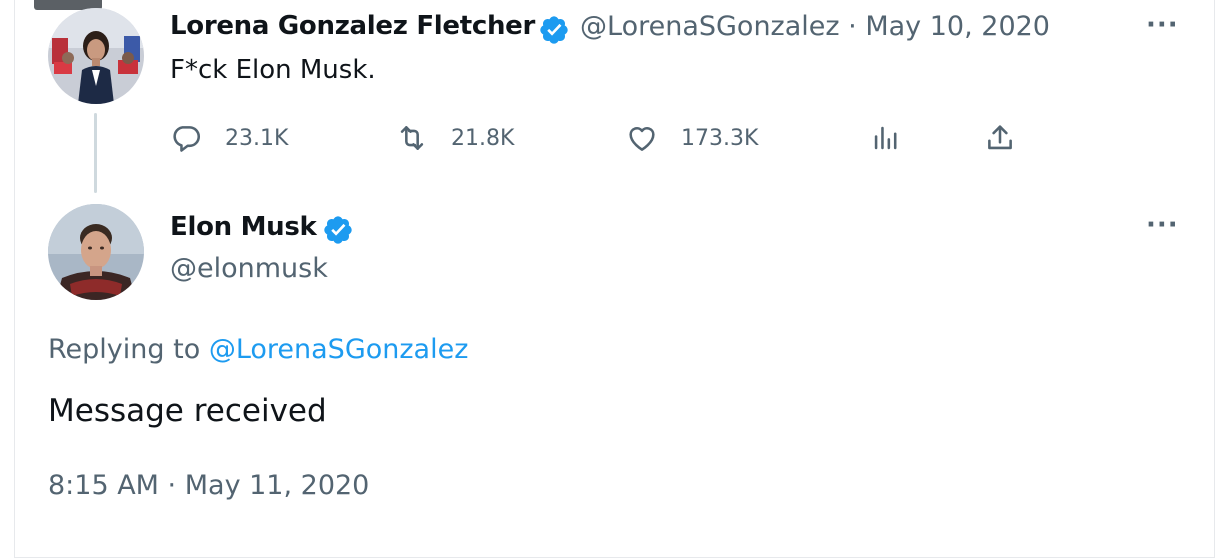 The width and height of the screenshot is (1232, 558). What do you see at coordinates (483, 138) in the screenshot?
I see `retweet-count: 21.8K` at bounding box center [483, 138].